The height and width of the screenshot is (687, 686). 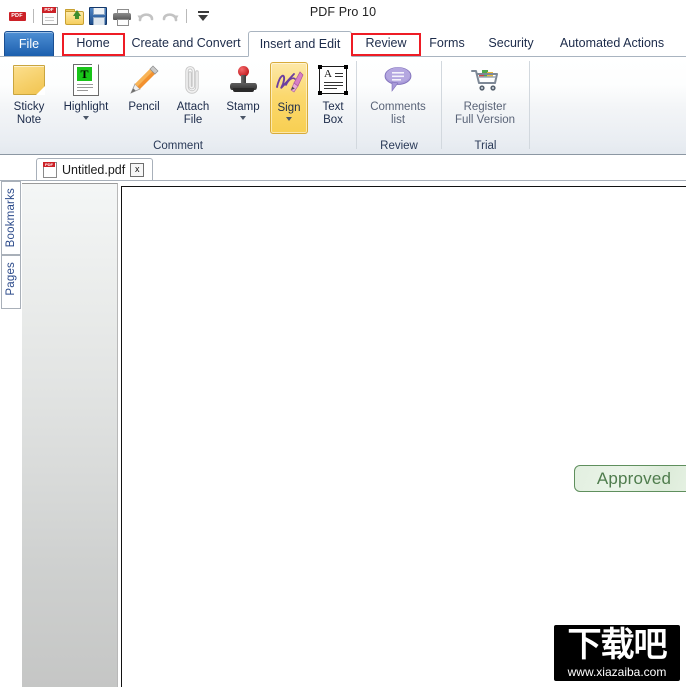 I want to click on sticky-note-icon, so click(x=29, y=80).